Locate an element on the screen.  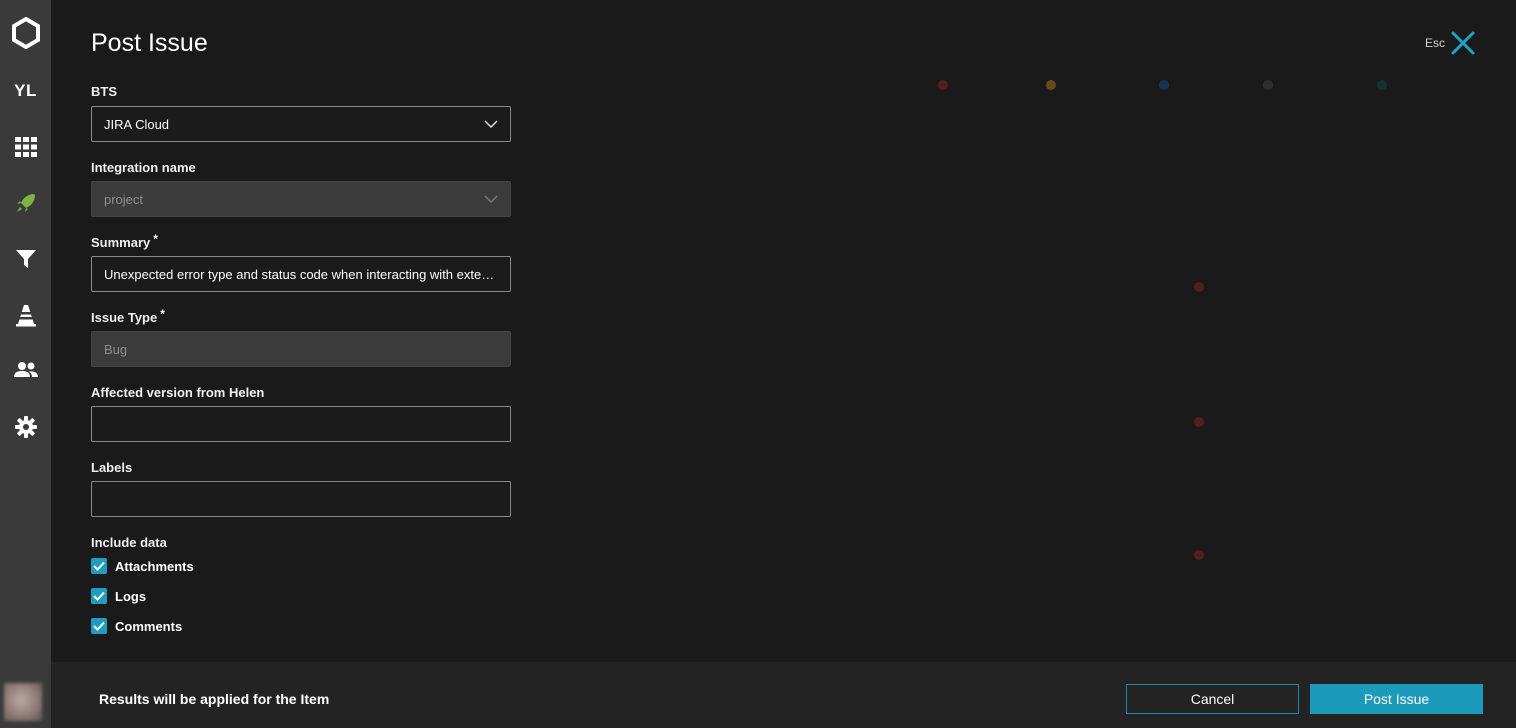
dashboard-grid-icon is located at coordinates (25, 147).